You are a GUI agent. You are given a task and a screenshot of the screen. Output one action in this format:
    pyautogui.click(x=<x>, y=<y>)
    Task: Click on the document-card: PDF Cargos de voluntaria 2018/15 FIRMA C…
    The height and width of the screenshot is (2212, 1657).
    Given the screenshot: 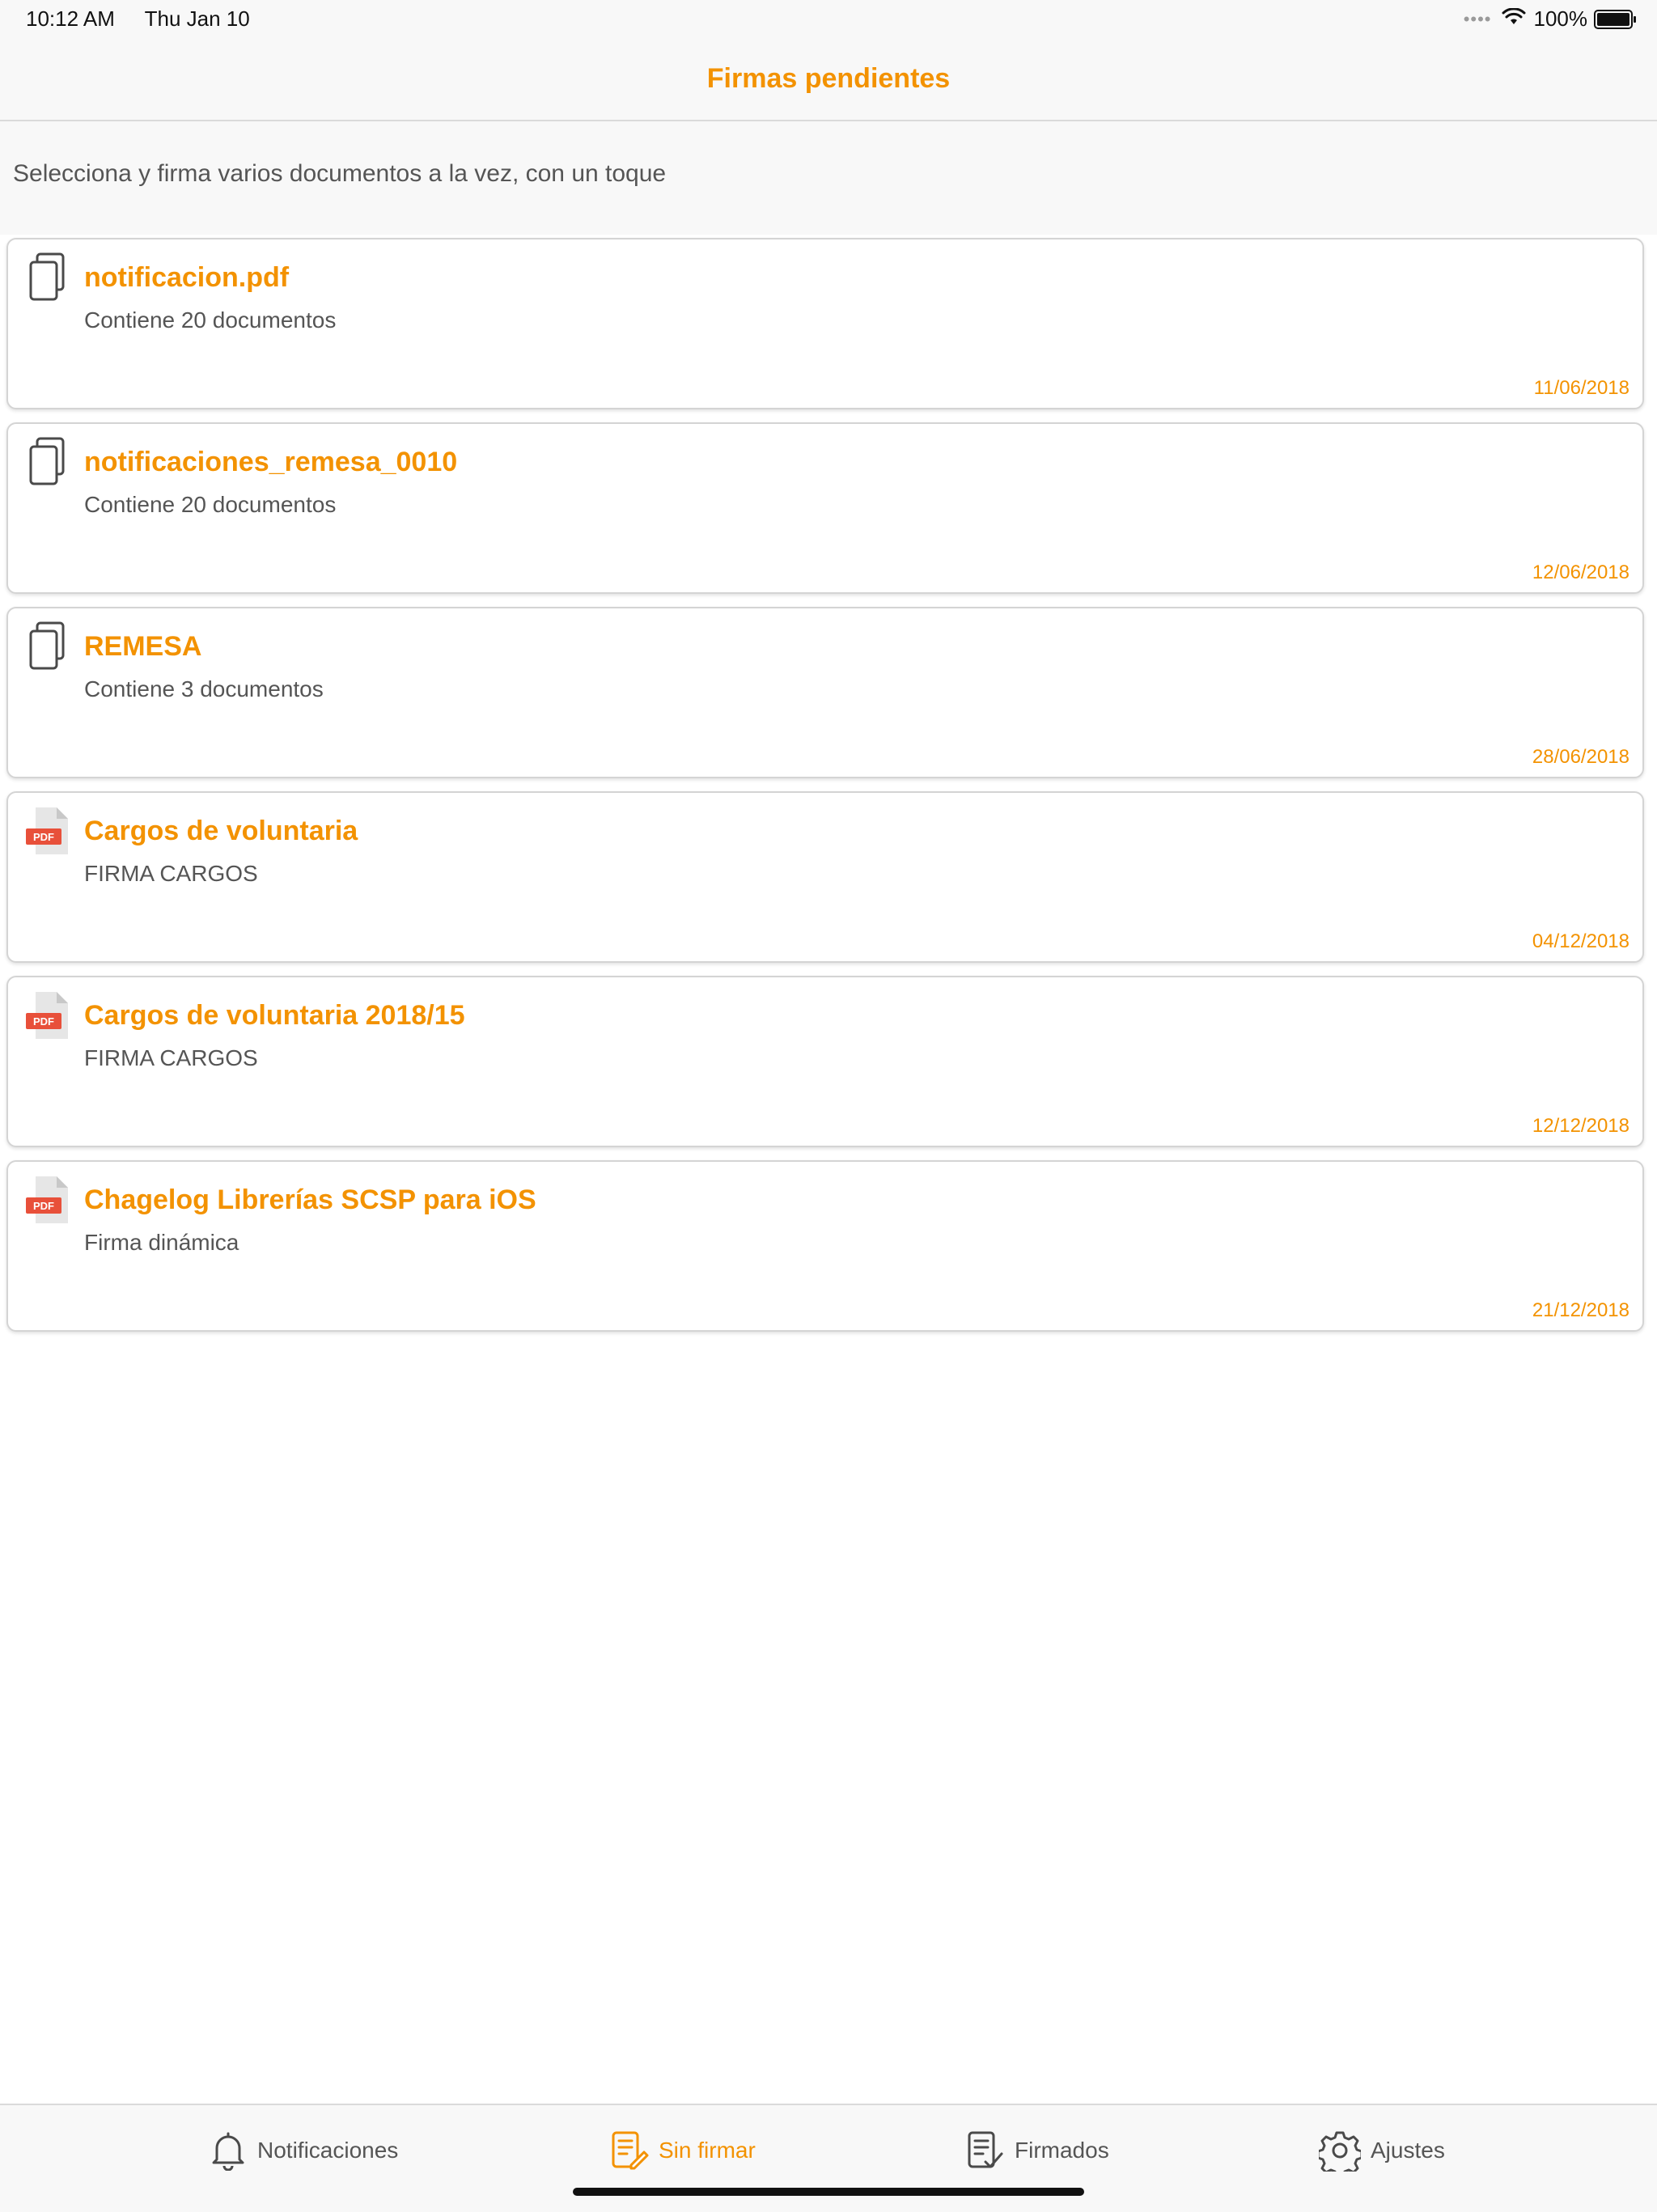 What is the action you would take?
    pyautogui.click(x=825, y=1061)
    